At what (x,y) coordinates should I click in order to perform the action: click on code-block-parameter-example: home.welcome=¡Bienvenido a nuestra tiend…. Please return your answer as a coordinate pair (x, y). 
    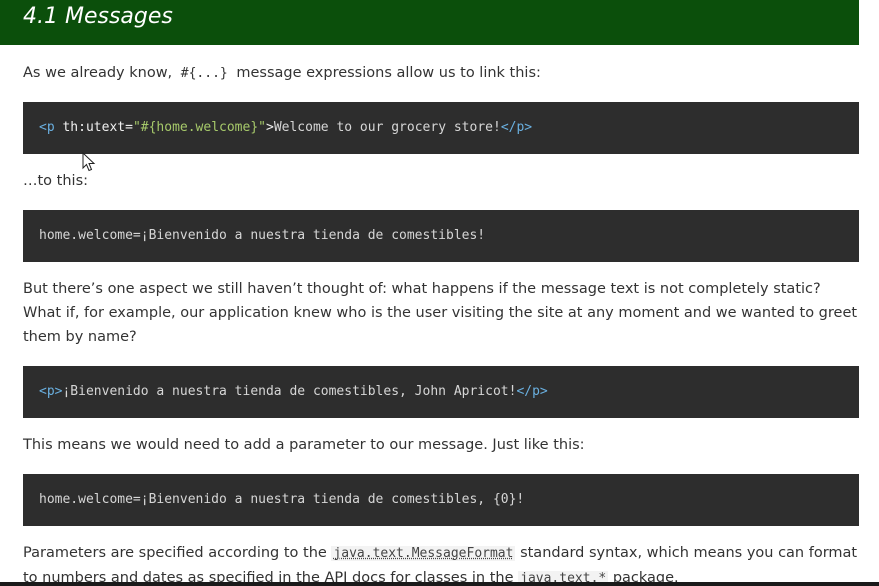
    Looking at the image, I should click on (441, 500).